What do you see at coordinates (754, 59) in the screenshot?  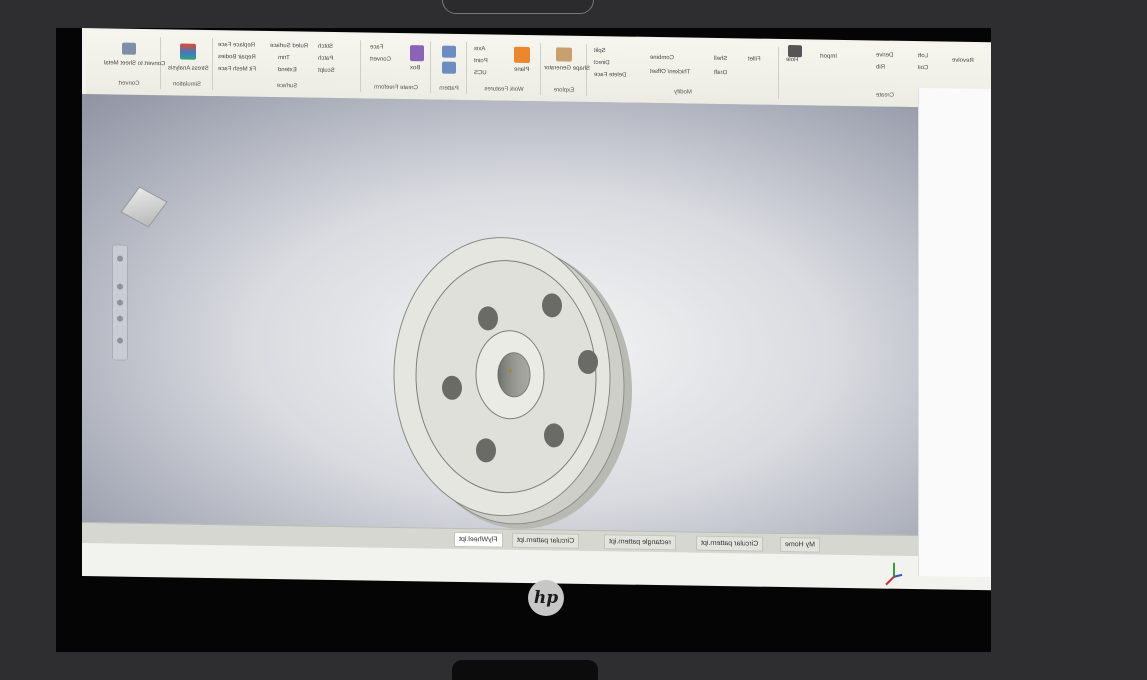 I see `fillet-label: Fillet` at bounding box center [754, 59].